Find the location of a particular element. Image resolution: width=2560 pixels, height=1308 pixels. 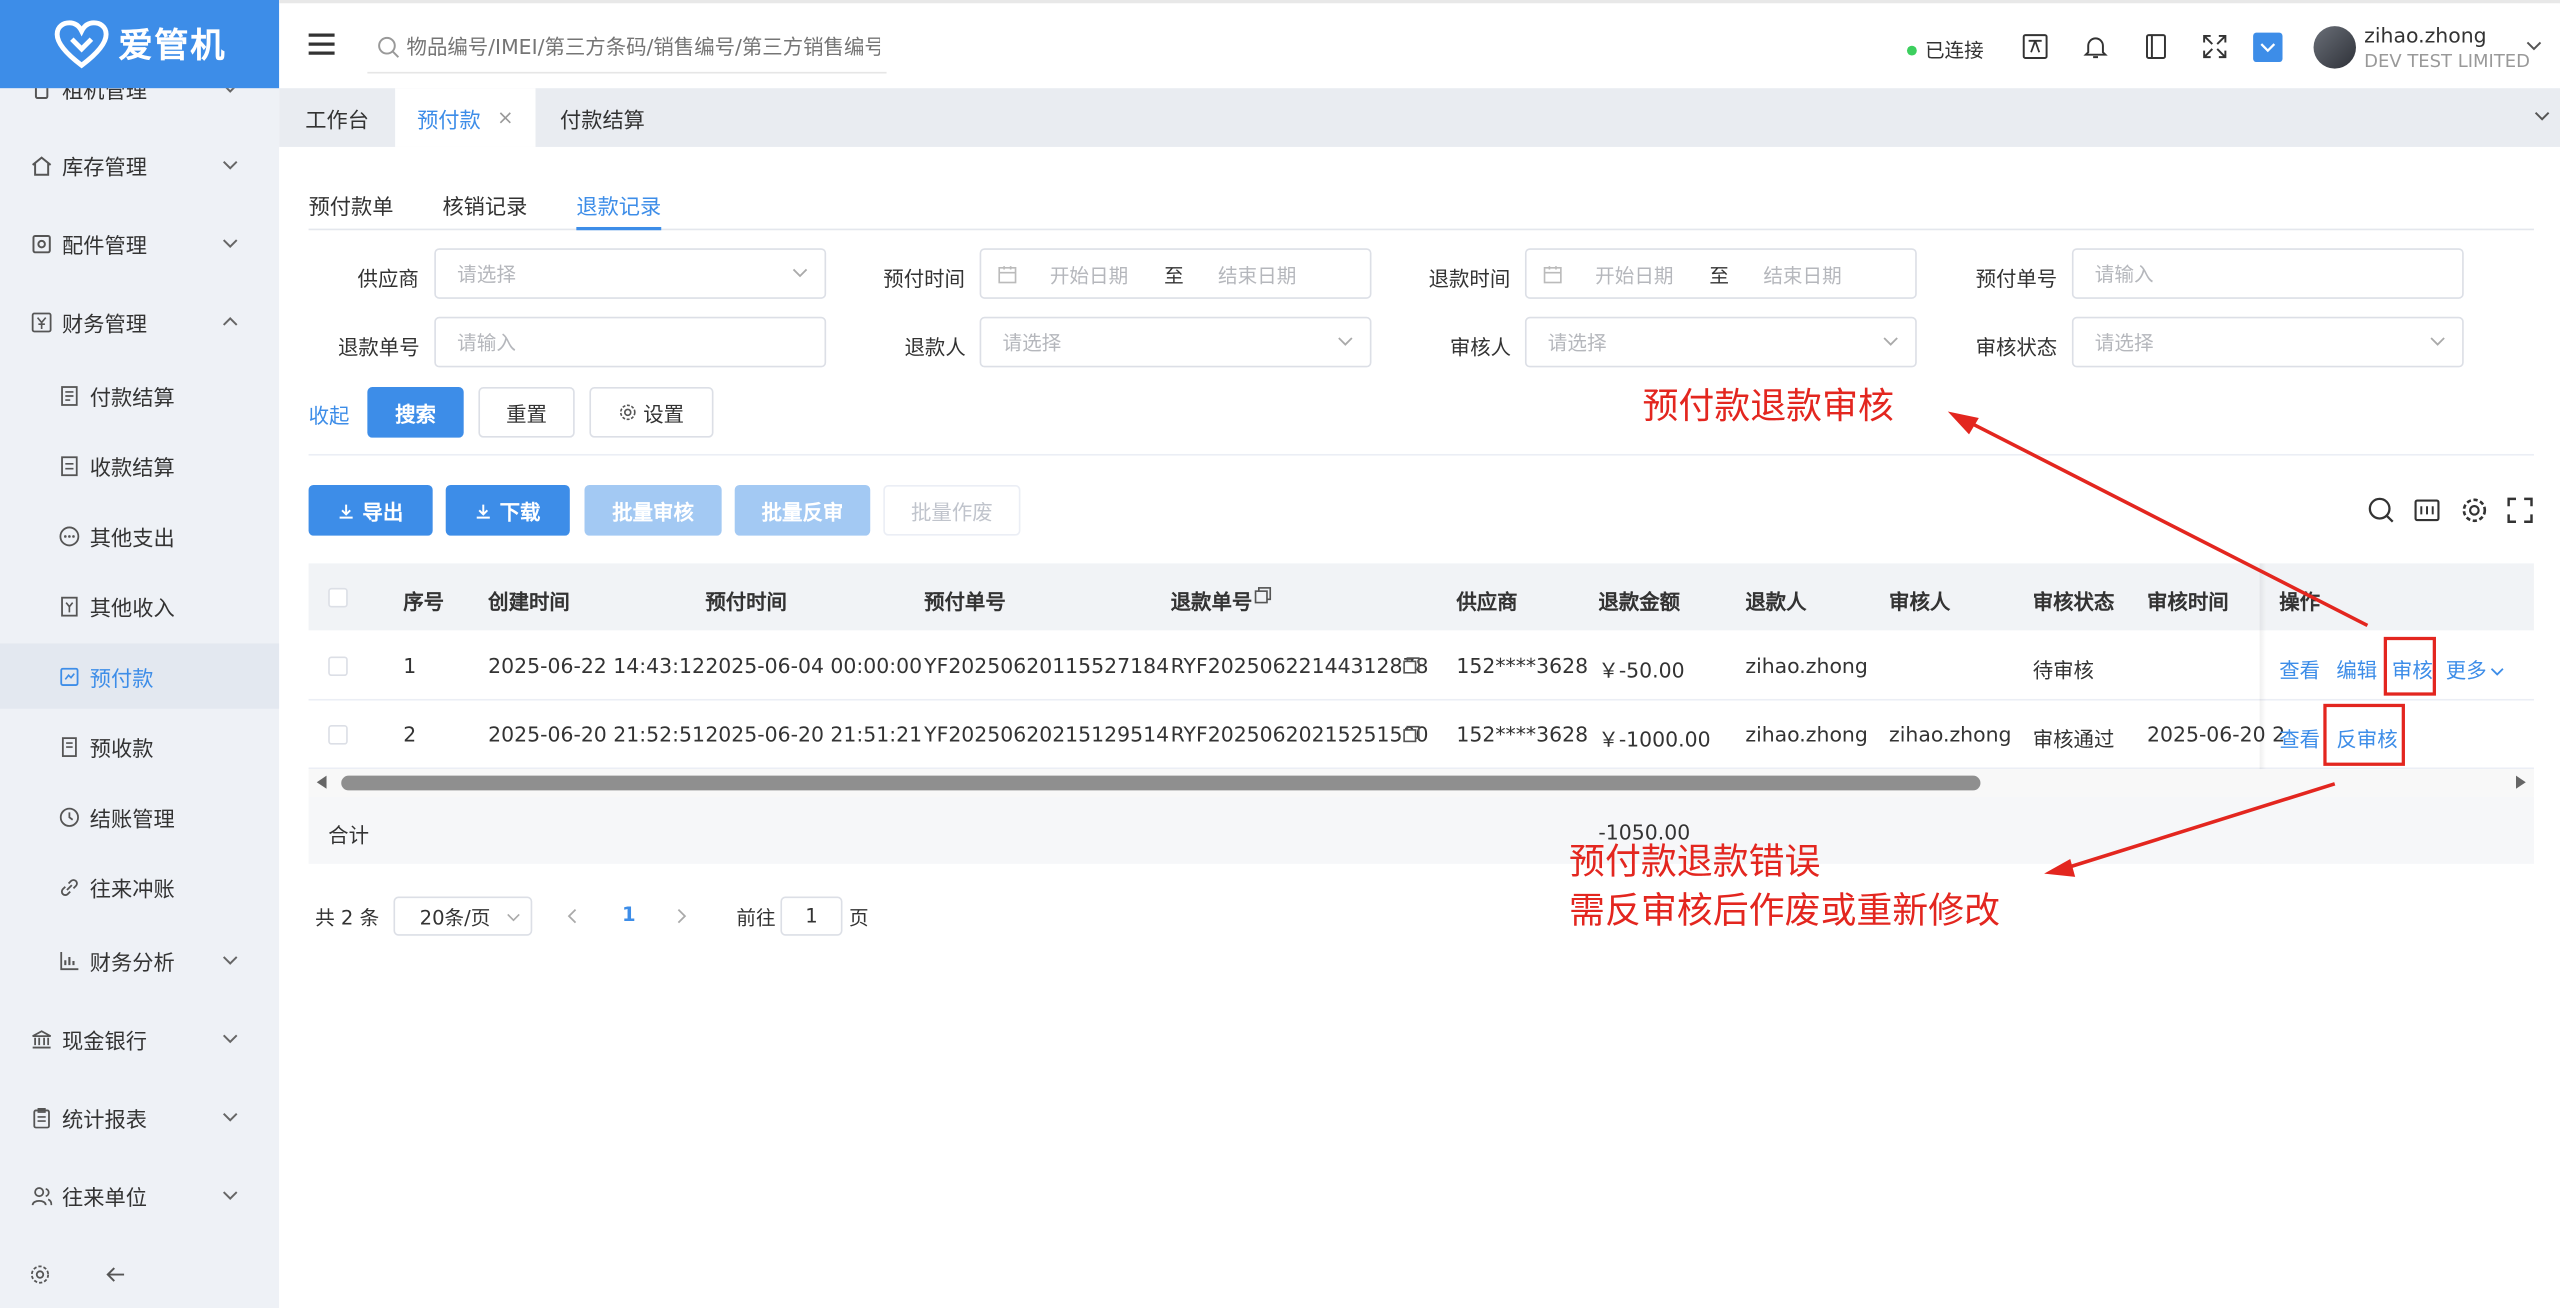

sidebar-item-partners: 往来单位 is located at coordinates (139, 1195).